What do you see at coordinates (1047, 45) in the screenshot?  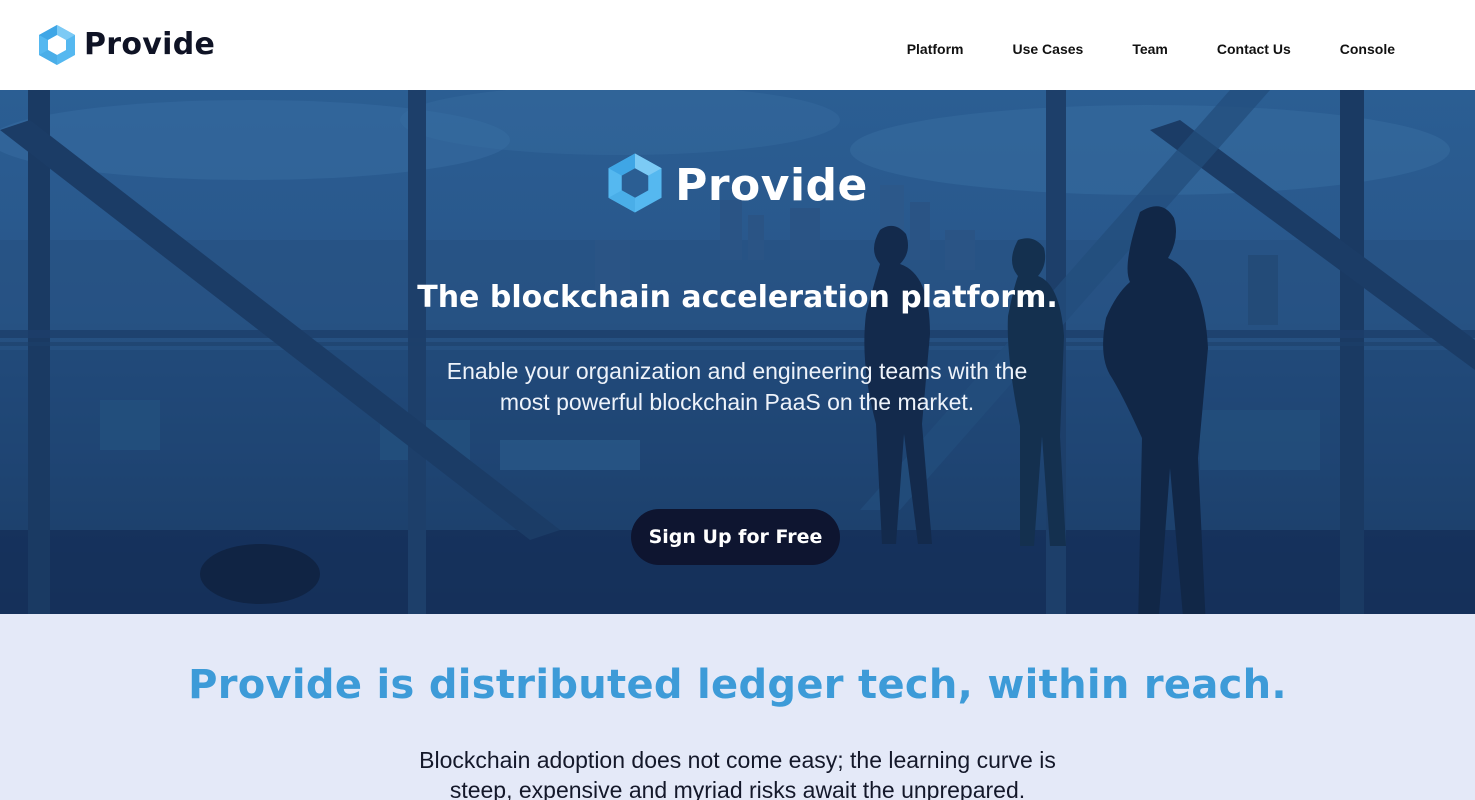 I see `nav-item-use-cases: Use Cases` at bounding box center [1047, 45].